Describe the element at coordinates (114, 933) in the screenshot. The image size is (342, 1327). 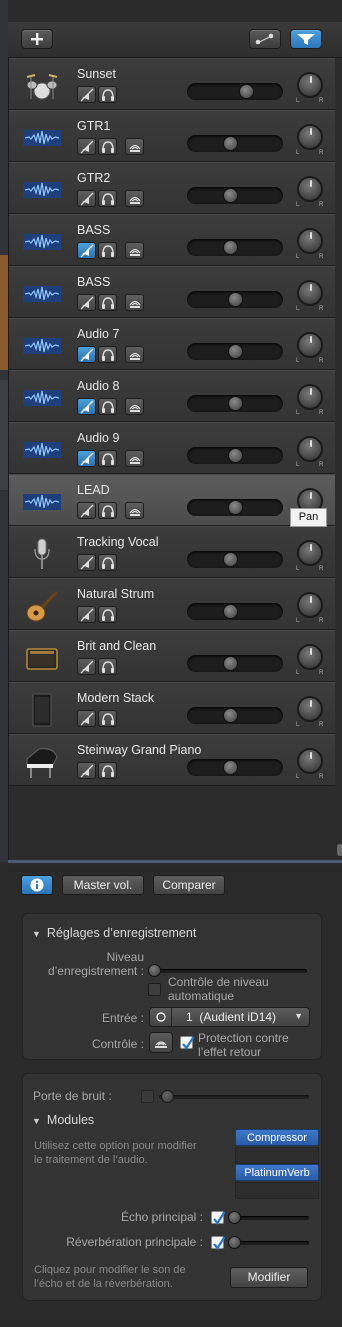
I see `recording-settings-header: ▼ Réglages d’enregistrement` at that location.